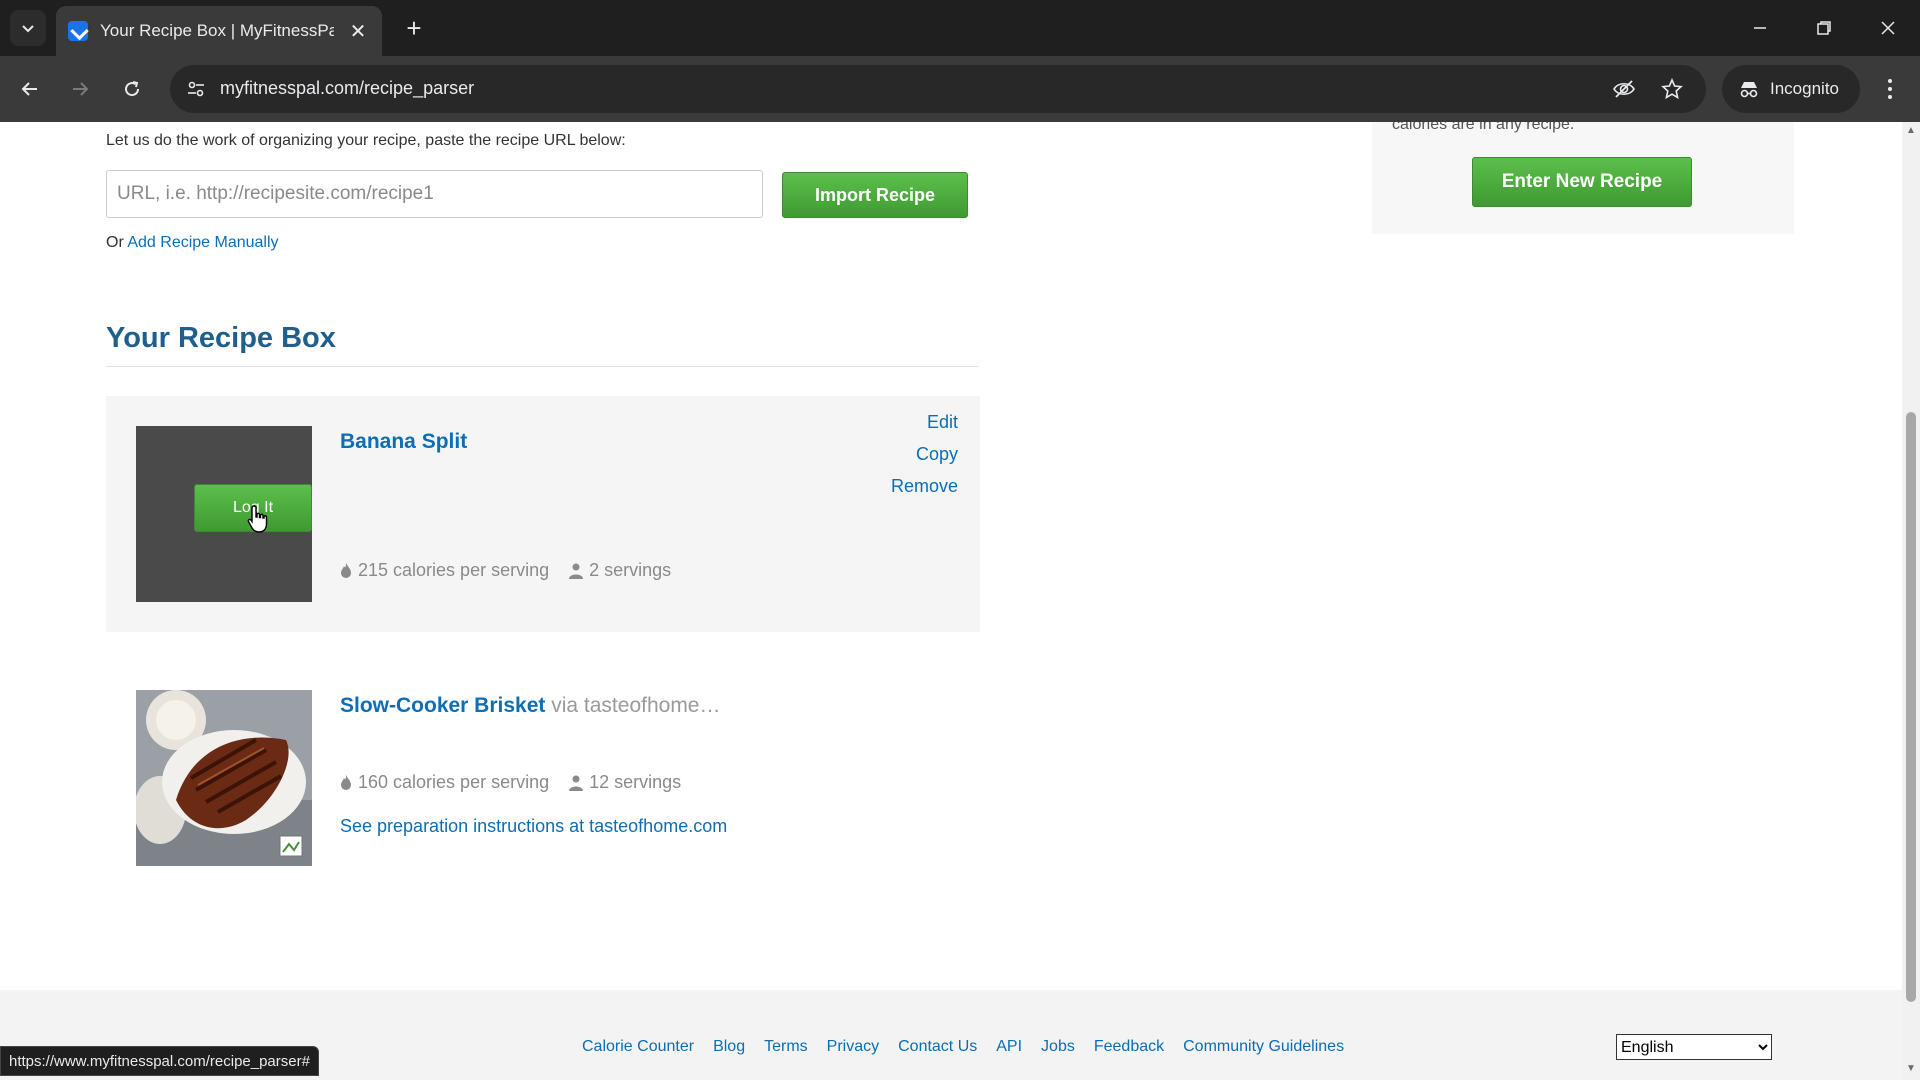  I want to click on footer-link-privacy: Privacy, so click(853, 1047).